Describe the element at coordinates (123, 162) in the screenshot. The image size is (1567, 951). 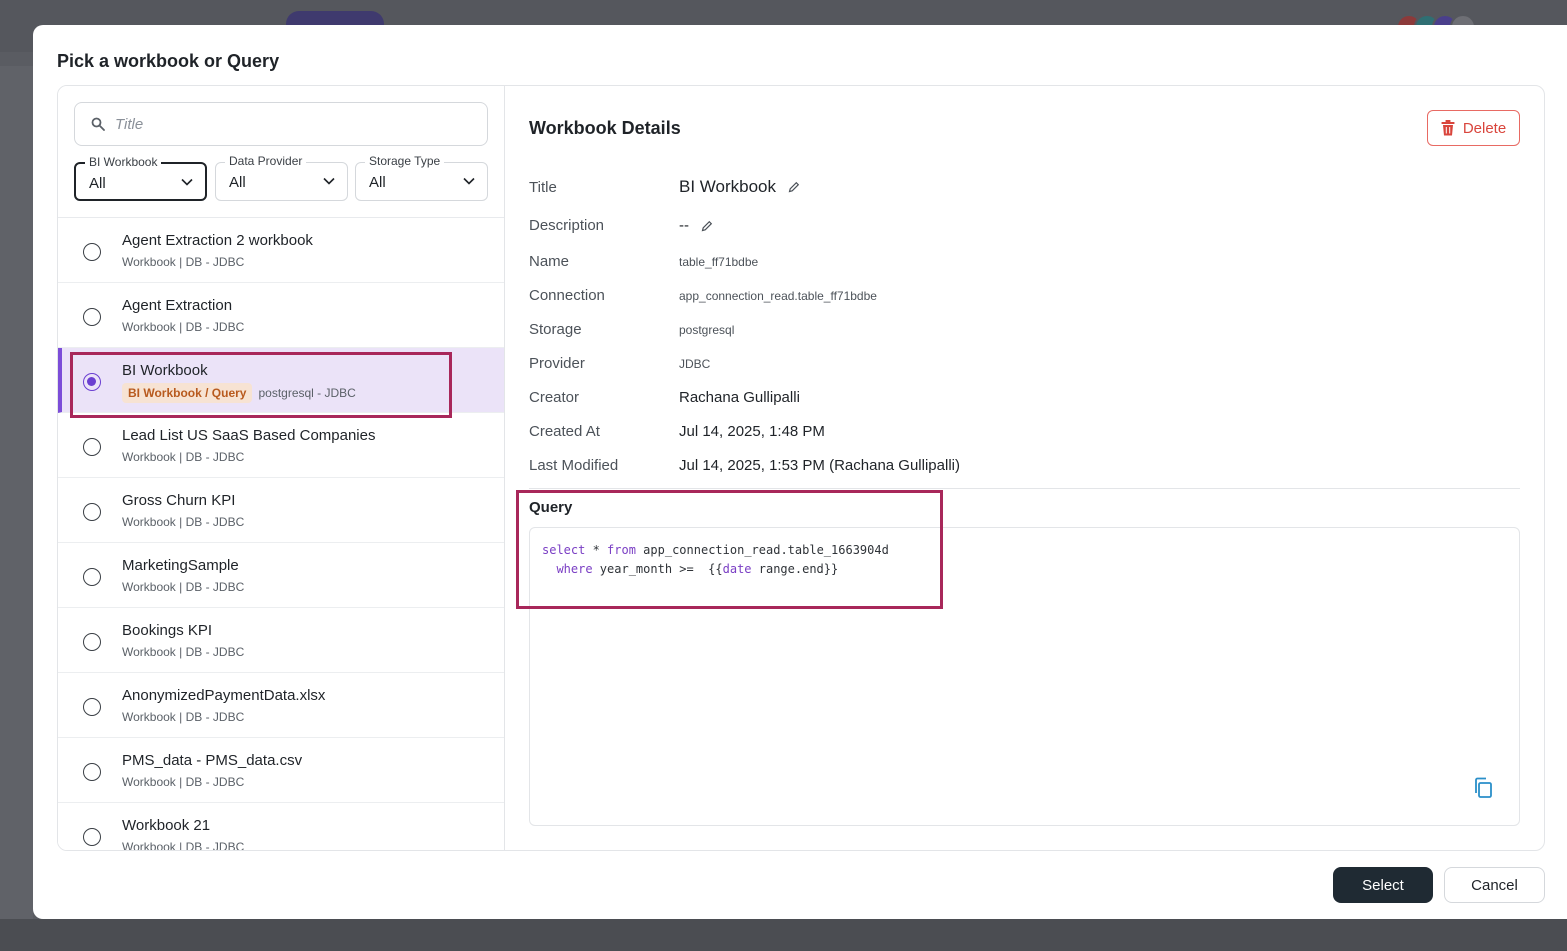
I see `filter-label: BI Workbook` at that location.